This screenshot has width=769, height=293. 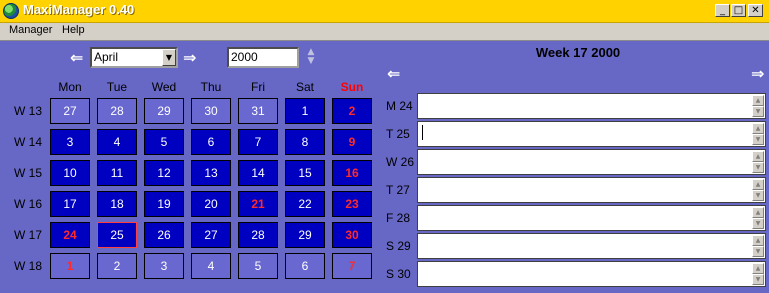 What do you see at coordinates (70, 87) in the screenshot?
I see `day-header-mon: Mon` at bounding box center [70, 87].